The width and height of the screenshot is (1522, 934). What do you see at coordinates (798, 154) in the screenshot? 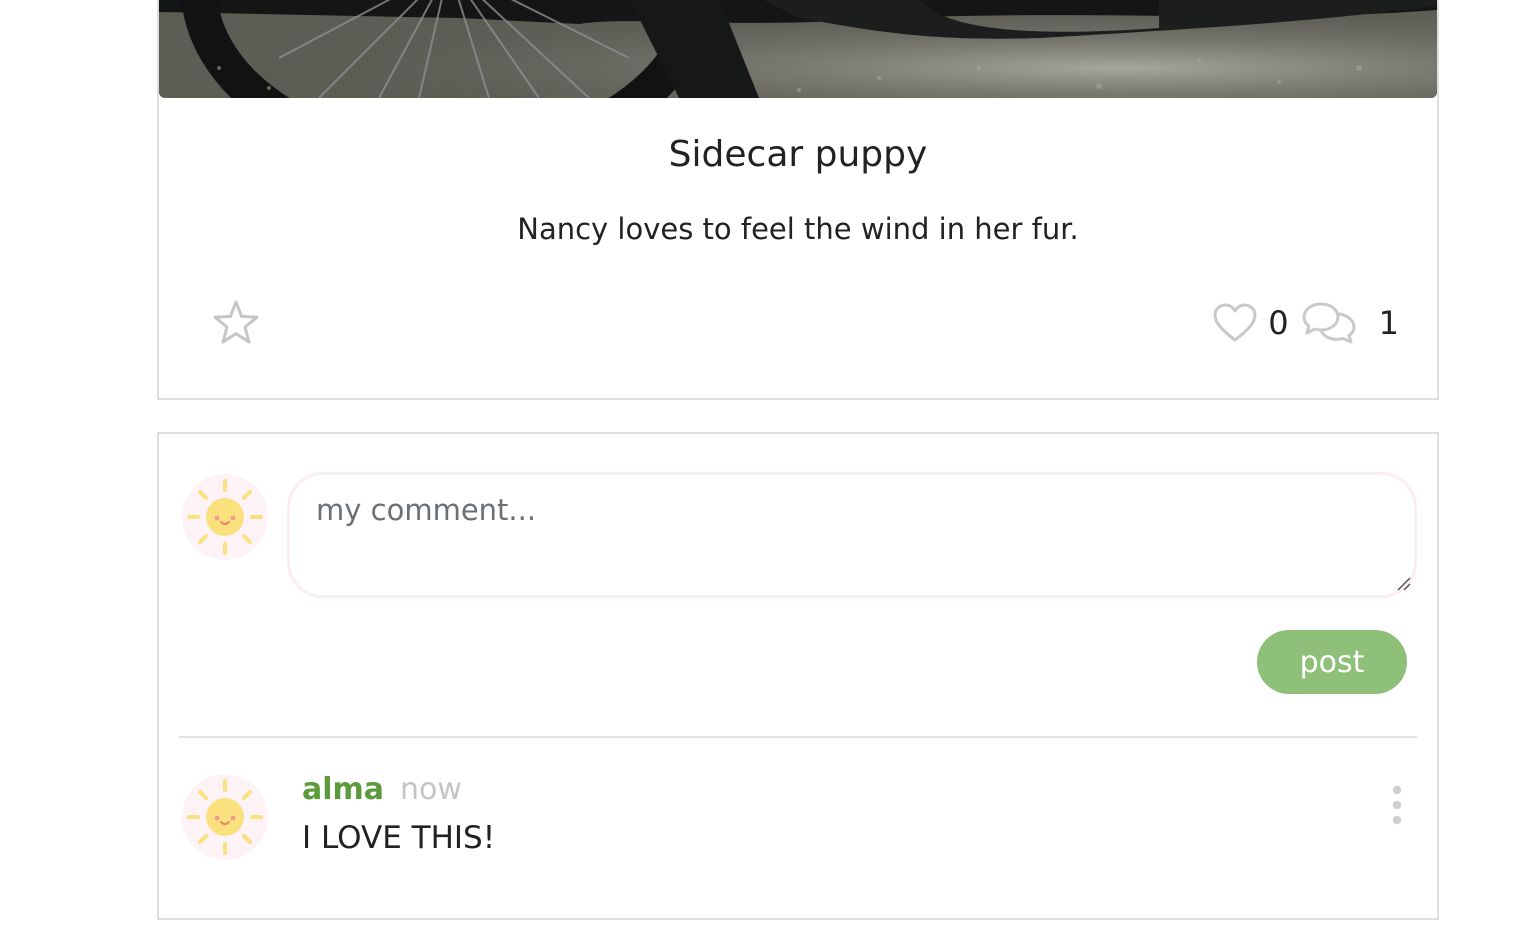
I see `post-title: Sidecar puppy` at bounding box center [798, 154].